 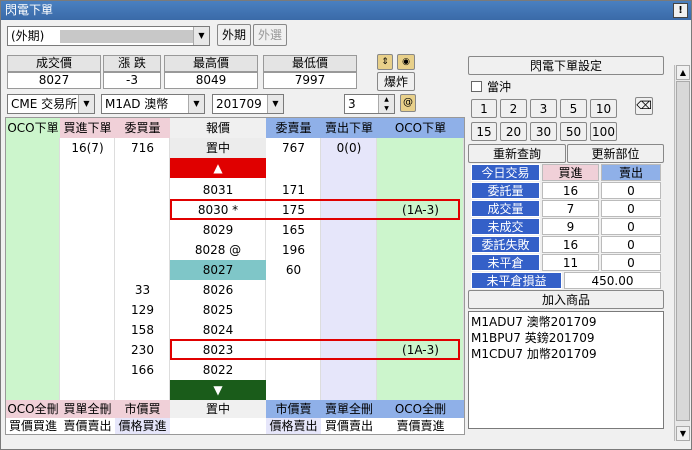 I want to click on product-select: M1AD 澳幣 ▼, so click(x=153, y=104).